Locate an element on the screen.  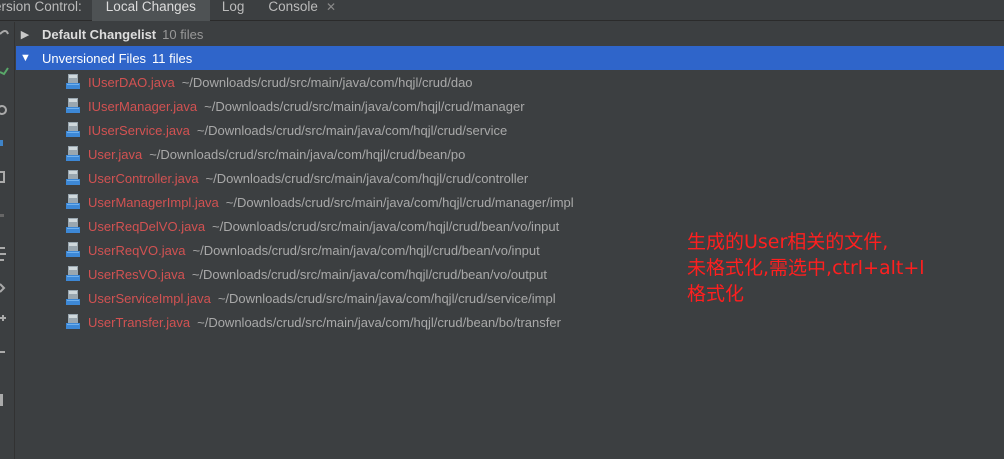
file-name: UserManagerImpl.java is located at coordinates (153, 202).